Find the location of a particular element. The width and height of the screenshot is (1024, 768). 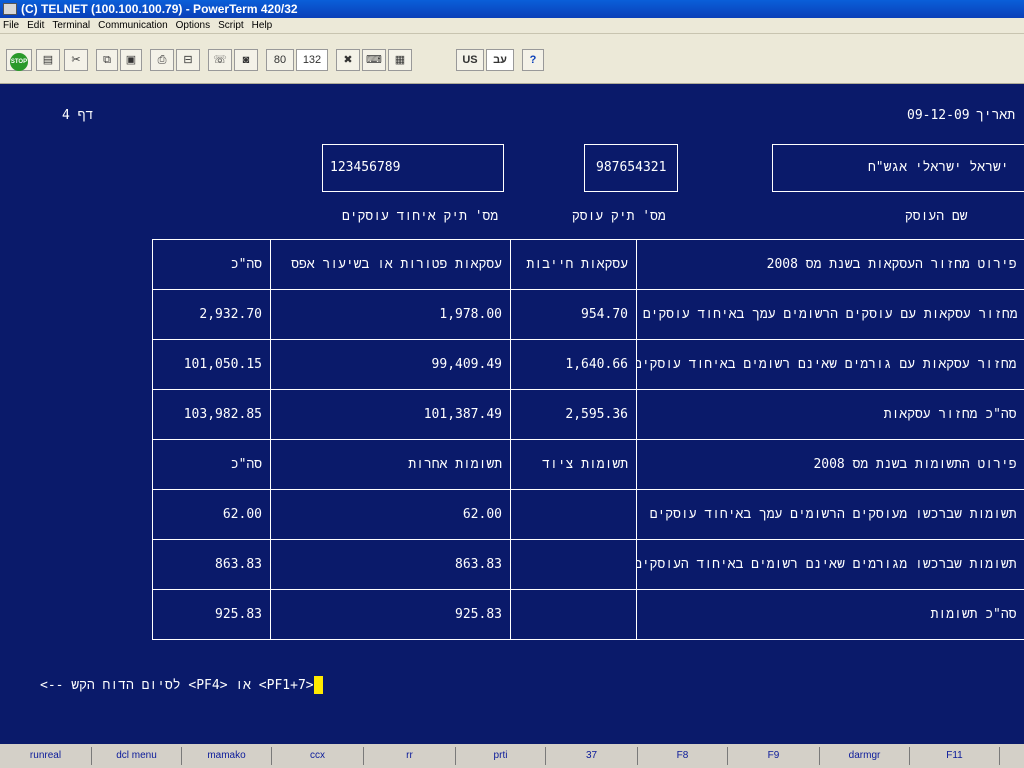

menu-communication: Communication is located at coordinates (132, 25).